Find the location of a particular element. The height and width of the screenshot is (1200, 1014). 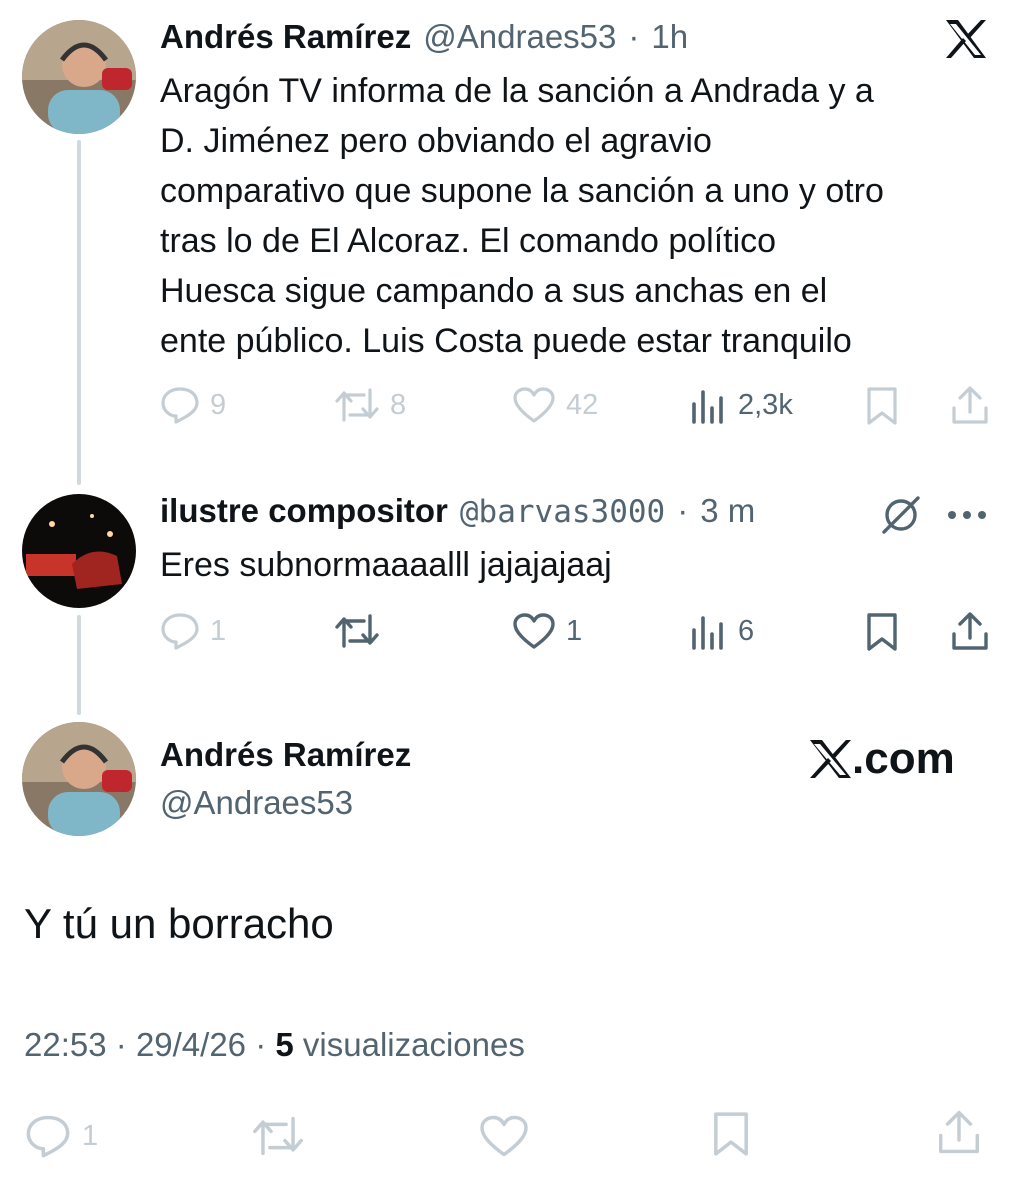

views-count: 2,3k is located at coordinates (765, 404).